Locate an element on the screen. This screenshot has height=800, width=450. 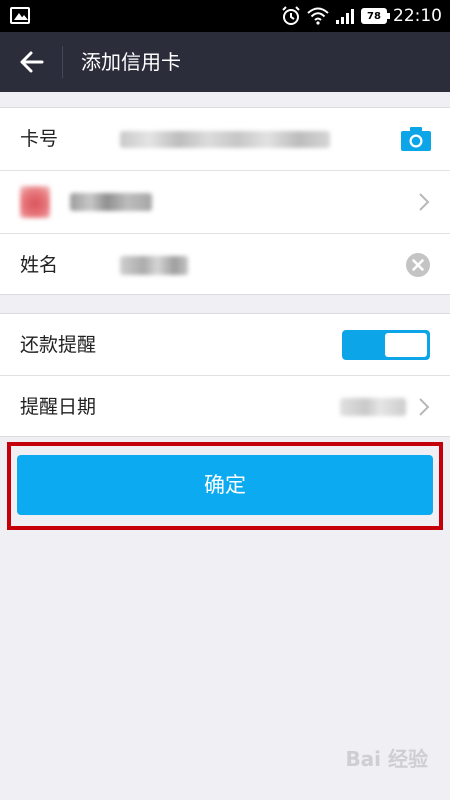
reminder-date-row: 提醒日期 is located at coordinates (225, 407).